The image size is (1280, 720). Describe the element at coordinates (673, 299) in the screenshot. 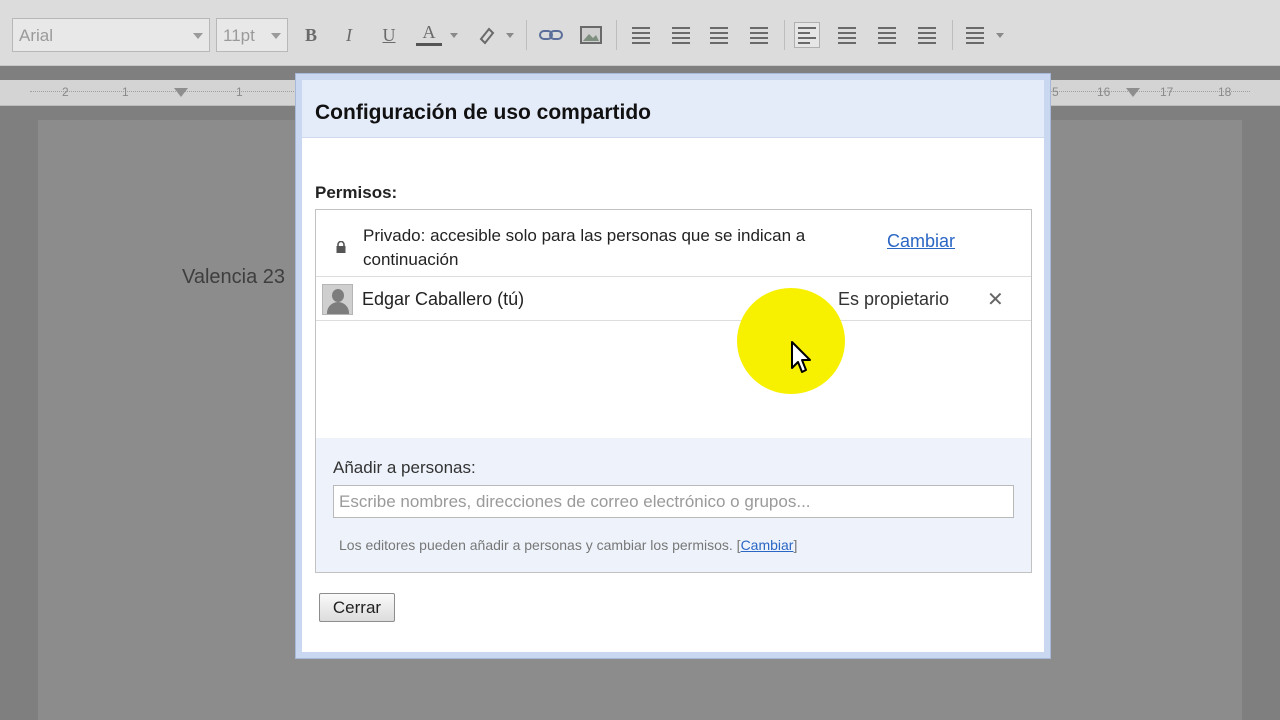

I see `collaborator-row: Edgar Caballero (tú) Es propietario ✕` at that location.